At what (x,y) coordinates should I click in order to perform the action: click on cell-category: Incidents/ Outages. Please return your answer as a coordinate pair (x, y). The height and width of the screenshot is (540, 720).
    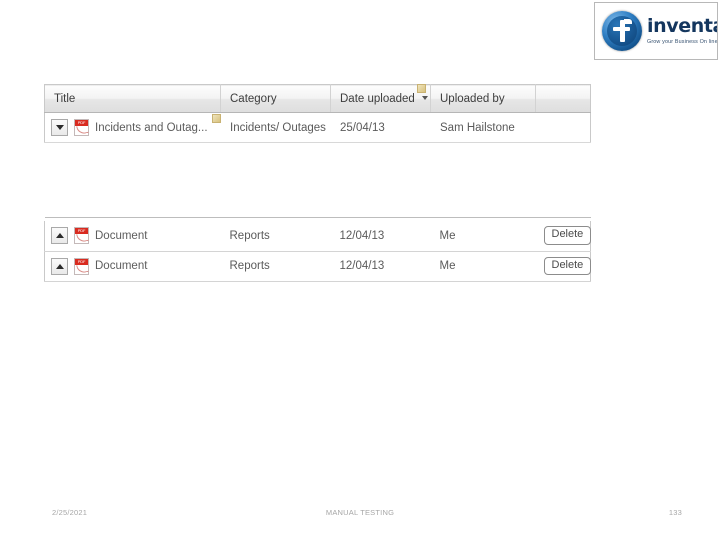
    Looking at the image, I should click on (275, 127).